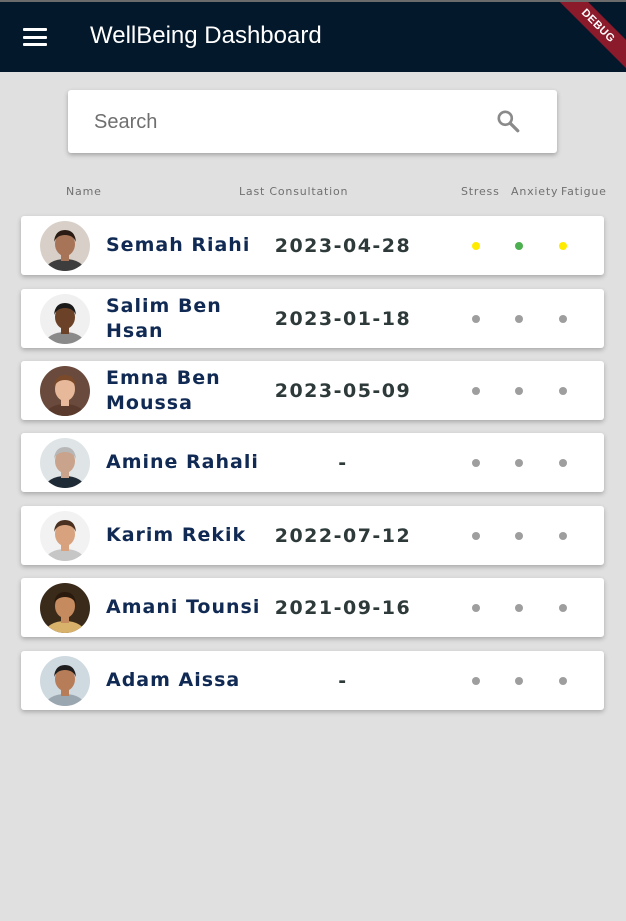 Image resolution: width=626 pixels, height=921 pixels. I want to click on debug-label: DEBUG, so click(591, 35).